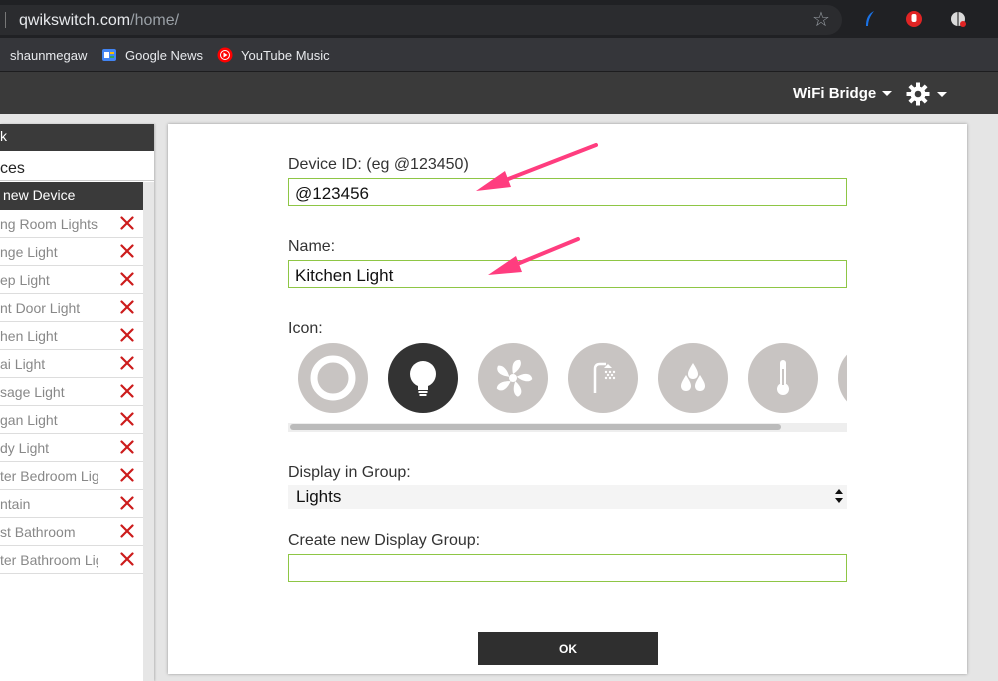  I want to click on device-list-item: ter Bathroom Lig, so click(71, 560).